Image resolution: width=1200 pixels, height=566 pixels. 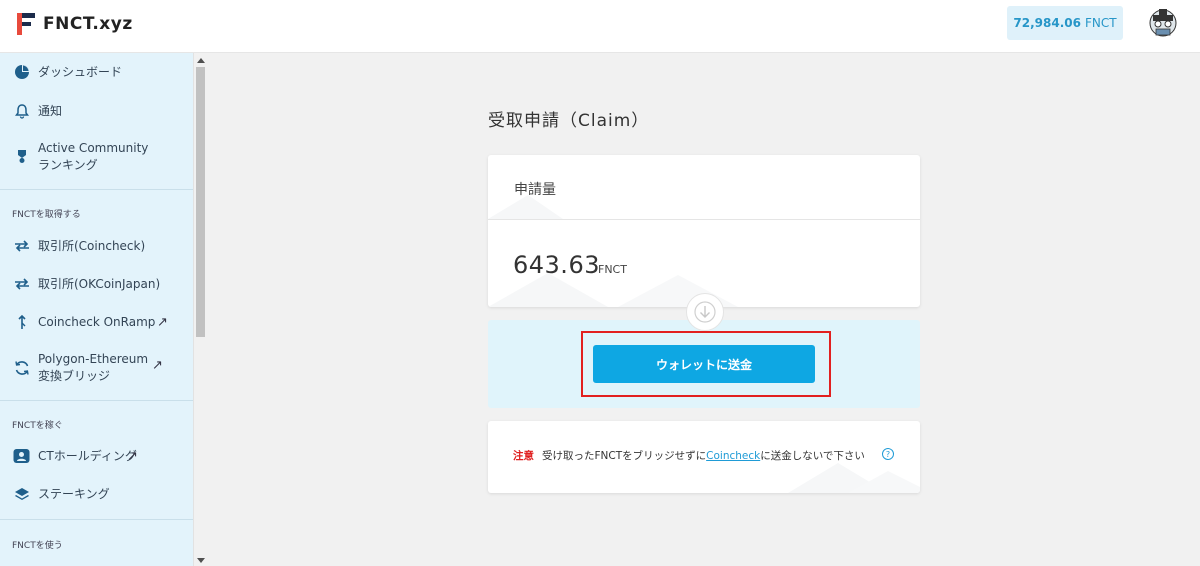 What do you see at coordinates (704, 364) in the screenshot?
I see `send-to-wallet-button: ウォレットに送金` at bounding box center [704, 364].